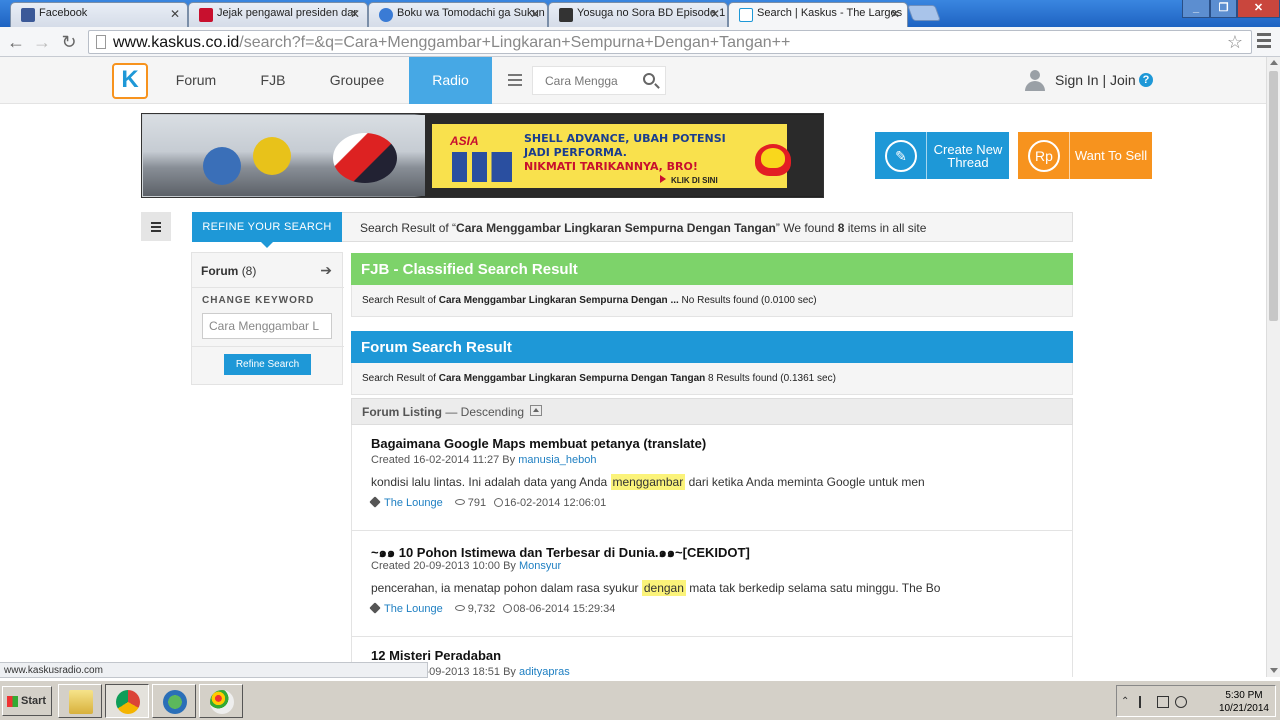 The height and width of the screenshot is (720, 1280). What do you see at coordinates (27, 701) in the screenshot?
I see `start-button: Start` at bounding box center [27, 701].